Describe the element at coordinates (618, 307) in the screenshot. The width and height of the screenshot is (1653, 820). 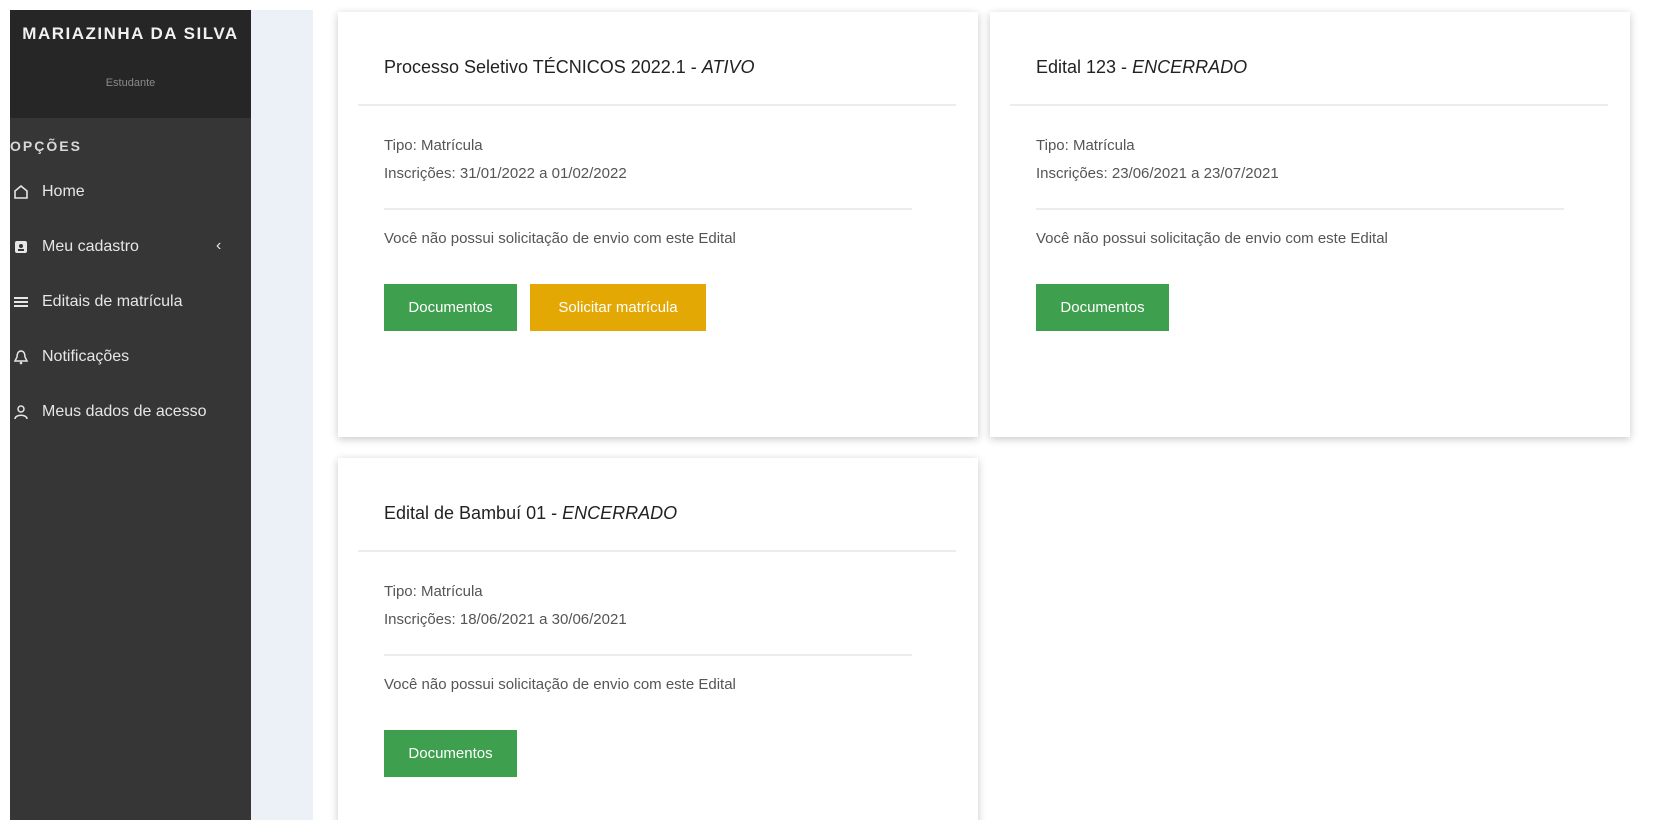
I see `request-enrollment-button: Solicitar matrícula` at that location.